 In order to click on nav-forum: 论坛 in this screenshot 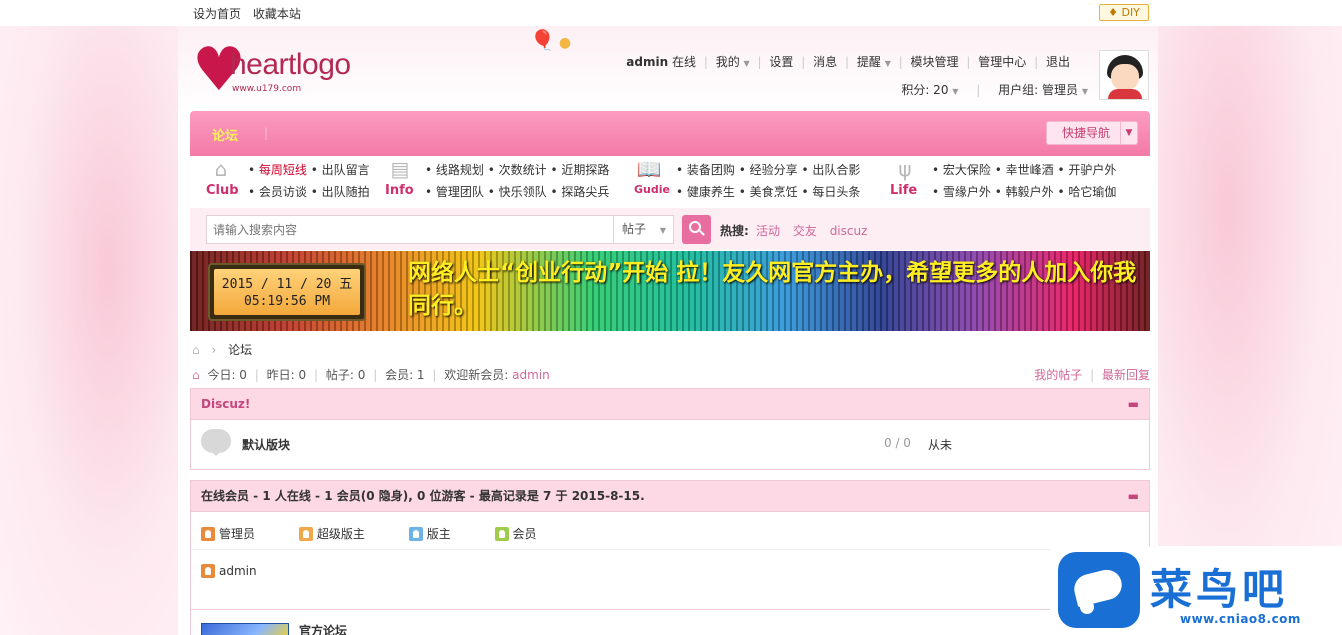, I will do `click(225, 134)`.